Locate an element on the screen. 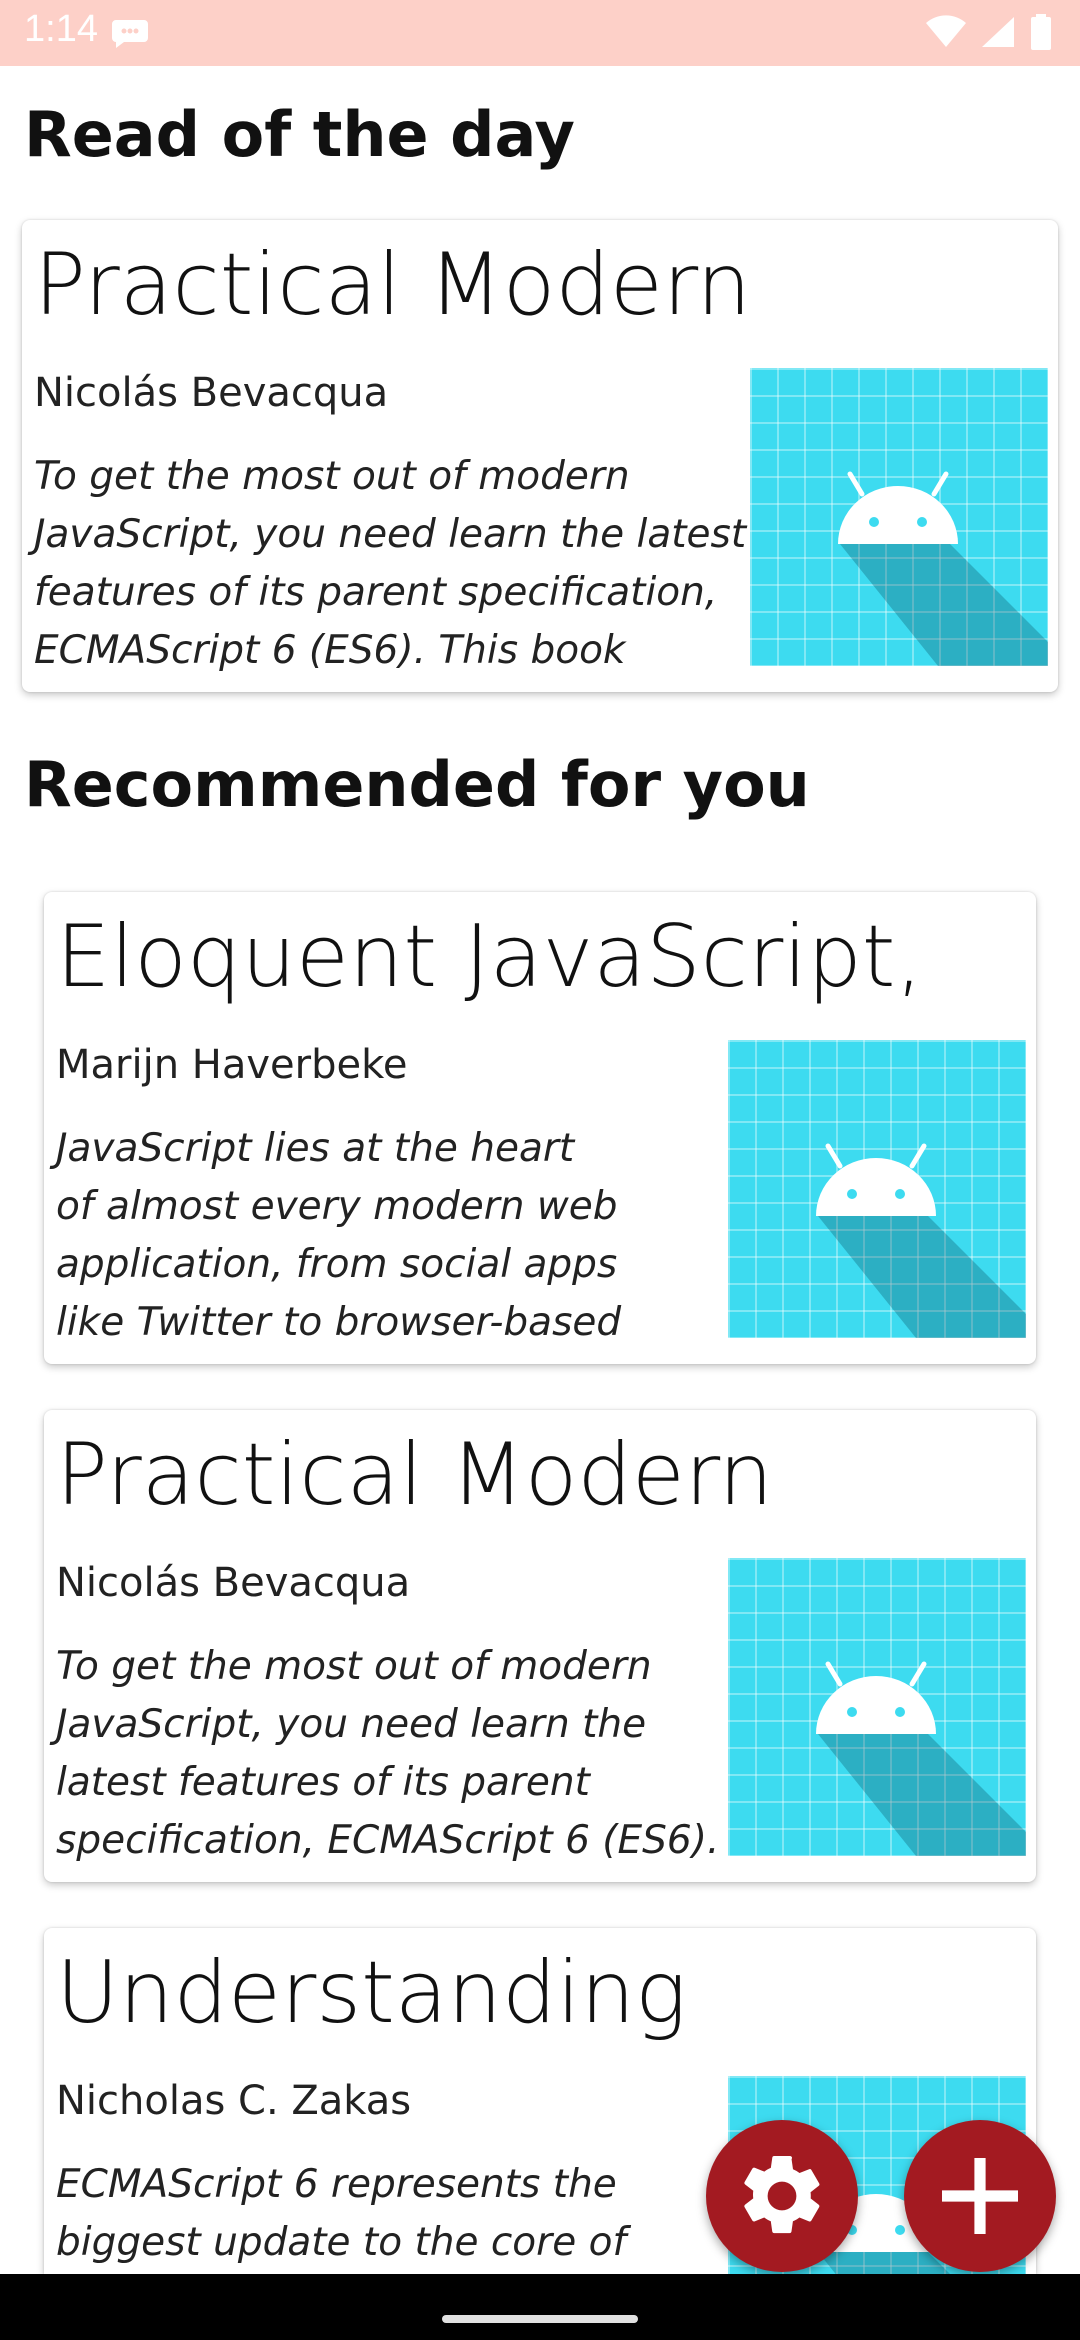 The width and height of the screenshot is (1080, 2340). plus-icon is located at coordinates (980, 2196).